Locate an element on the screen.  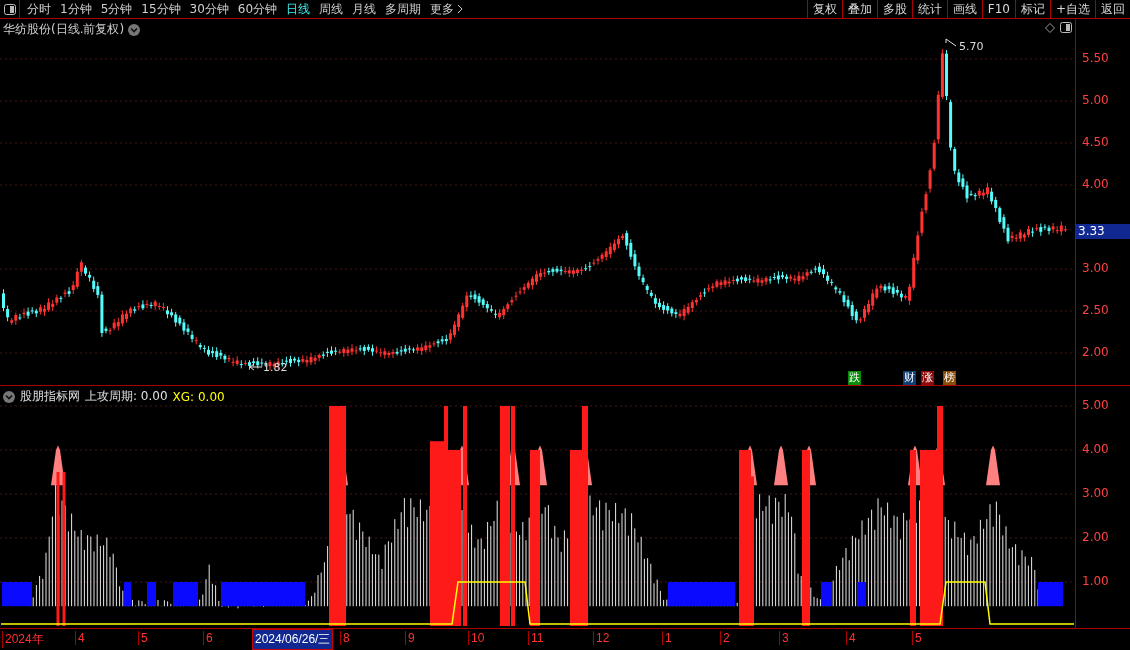
date-axis-label: 1 is located at coordinates (667, 638).